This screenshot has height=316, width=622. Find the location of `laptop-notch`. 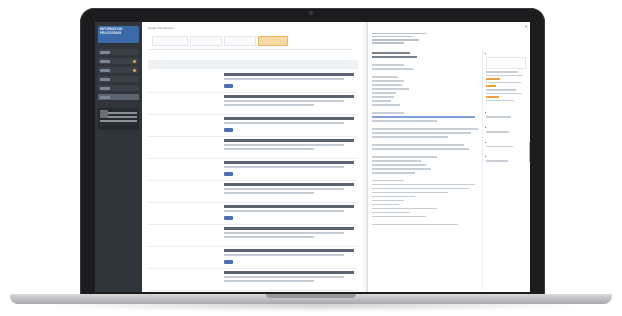

laptop-notch is located at coordinates (311, 296).